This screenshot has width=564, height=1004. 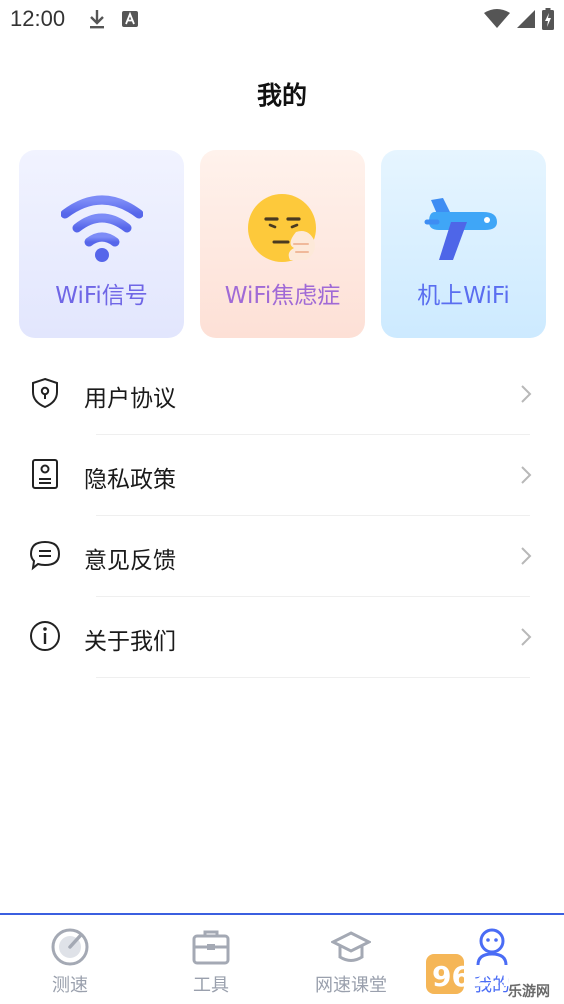 What do you see at coordinates (529, 991) in the screenshot?
I see `watermark-subtext: 乐游网` at bounding box center [529, 991].